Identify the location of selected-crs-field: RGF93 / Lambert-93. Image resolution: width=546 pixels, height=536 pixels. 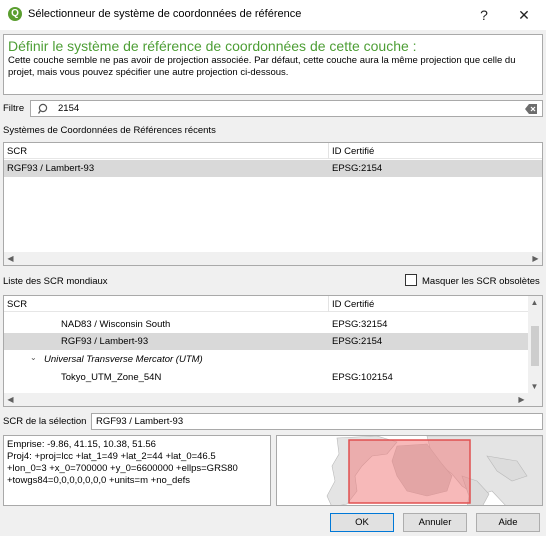
(317, 421).